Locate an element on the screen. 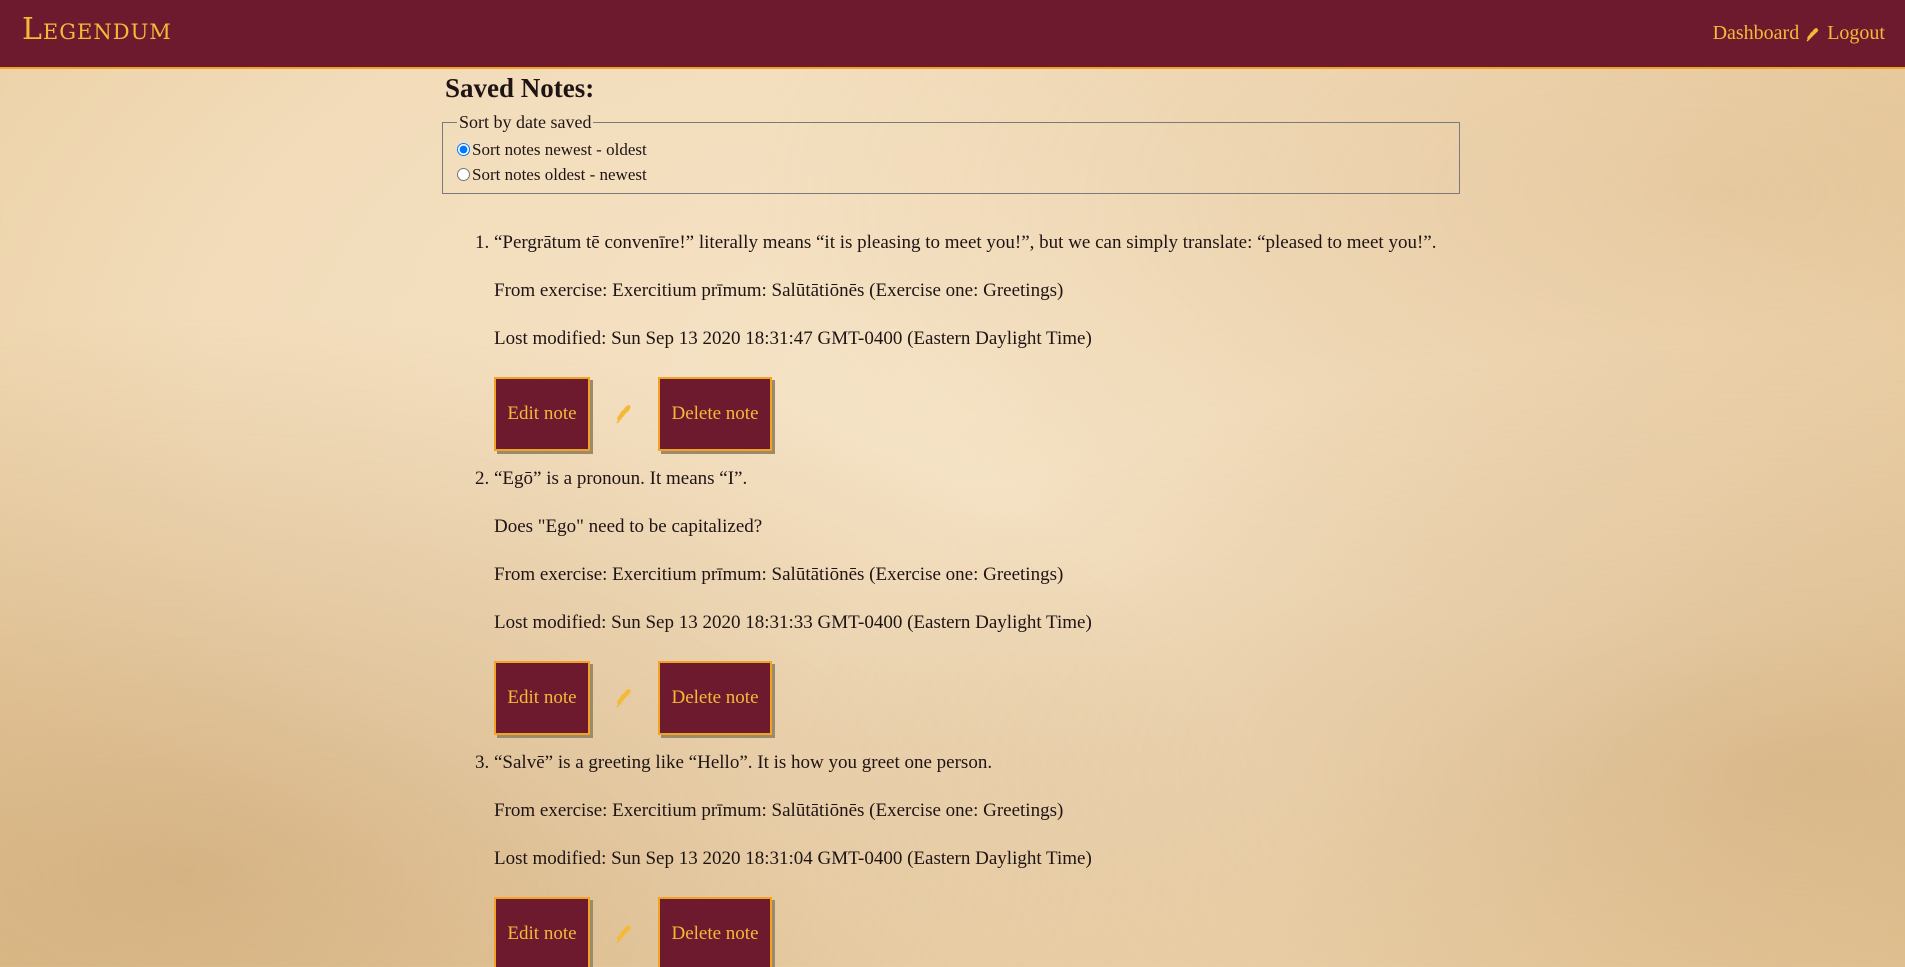  sort-oldest-label: Sort notes oldest - newest is located at coordinates (559, 174).